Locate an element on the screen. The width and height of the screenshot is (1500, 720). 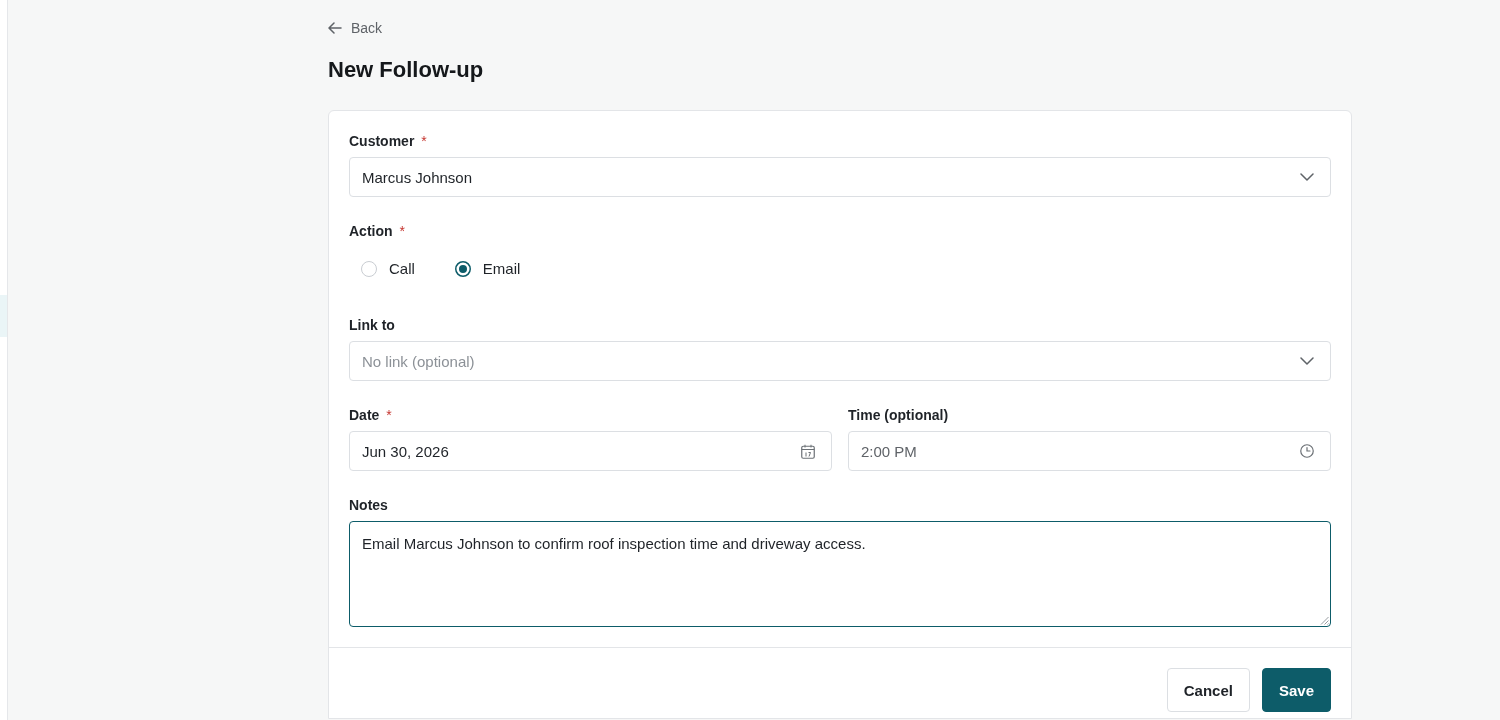
radio-option: Email is located at coordinates (487, 269).